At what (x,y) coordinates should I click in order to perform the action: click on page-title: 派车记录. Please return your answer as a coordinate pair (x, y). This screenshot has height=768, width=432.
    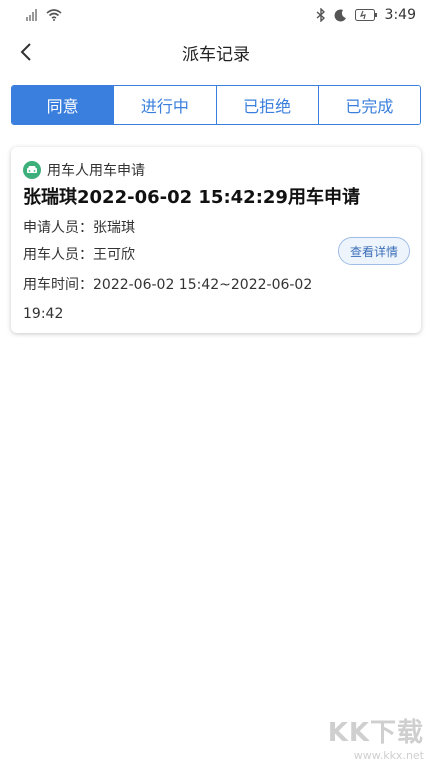
    Looking at the image, I should click on (216, 54).